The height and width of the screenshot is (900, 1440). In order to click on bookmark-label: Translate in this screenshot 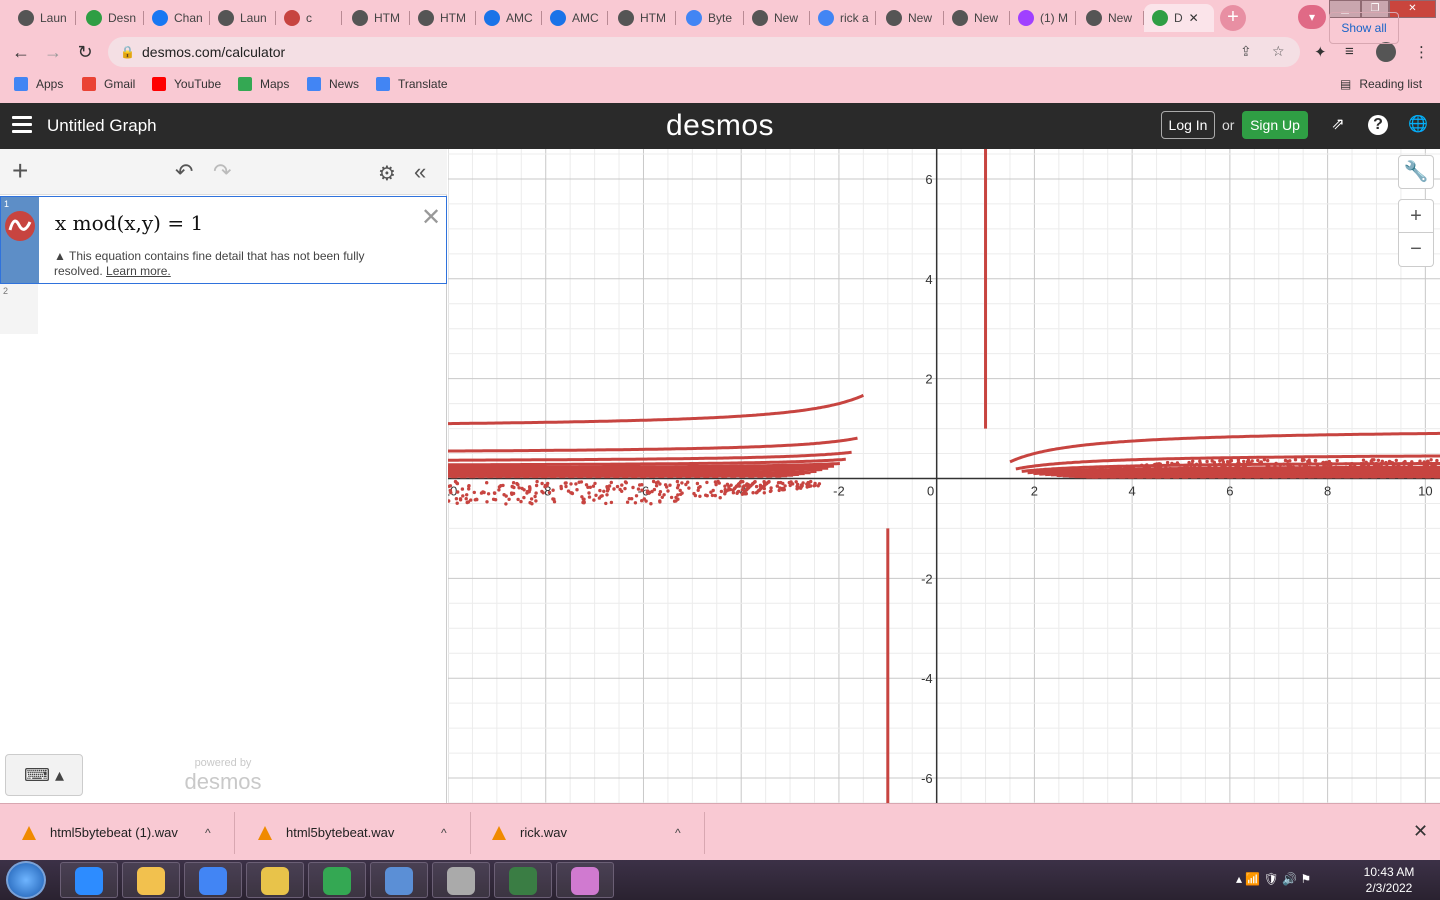, I will do `click(423, 84)`.